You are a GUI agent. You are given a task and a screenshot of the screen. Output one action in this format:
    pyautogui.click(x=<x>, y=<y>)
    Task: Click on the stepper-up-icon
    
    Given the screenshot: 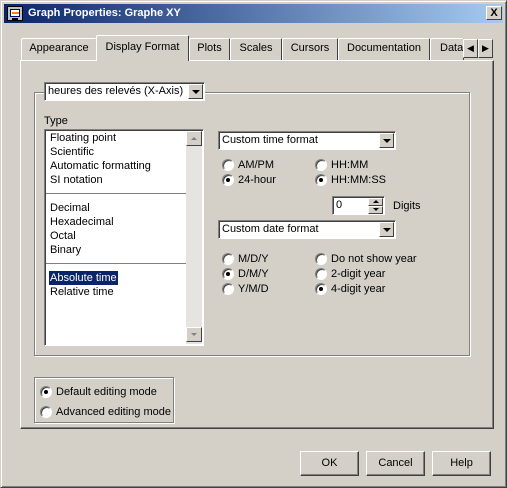 What is the action you would take?
    pyautogui.click(x=375, y=202)
    